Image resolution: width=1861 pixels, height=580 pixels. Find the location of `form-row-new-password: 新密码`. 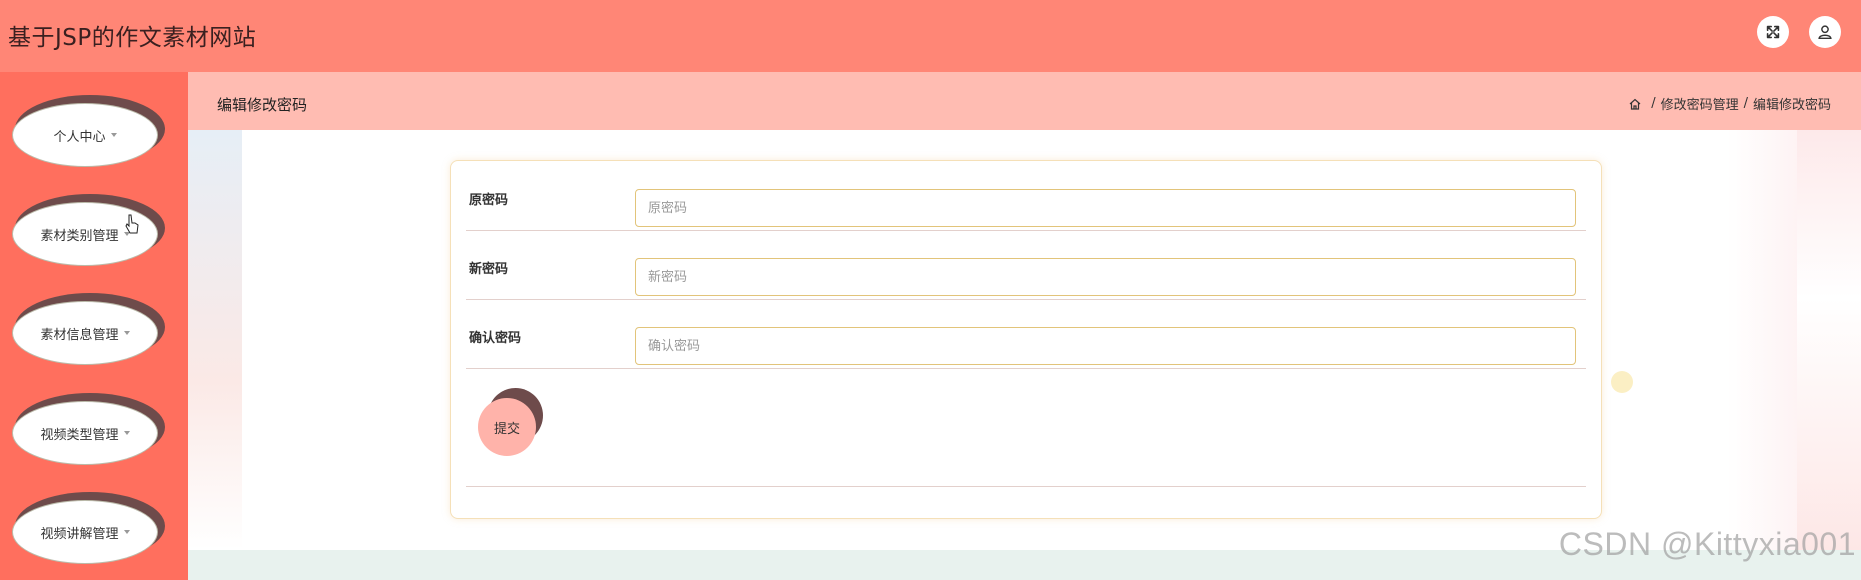

form-row-new-password: 新密码 is located at coordinates (1026, 265).